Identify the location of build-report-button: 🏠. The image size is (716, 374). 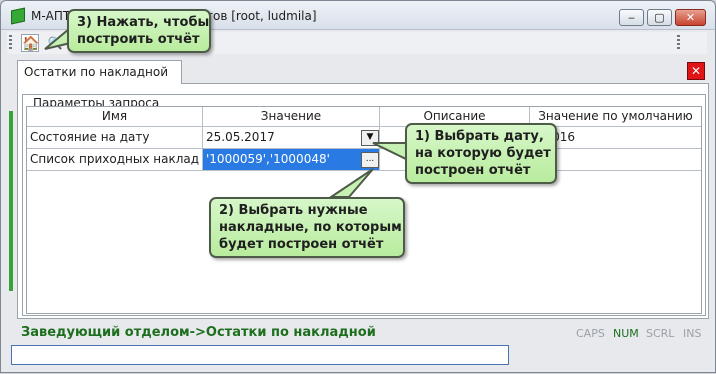
(30, 43).